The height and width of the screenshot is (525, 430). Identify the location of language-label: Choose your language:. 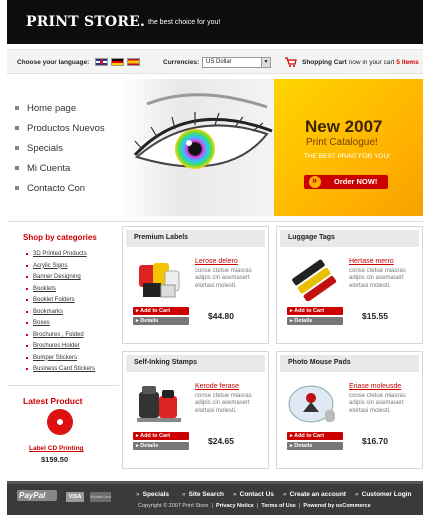
(53, 62).